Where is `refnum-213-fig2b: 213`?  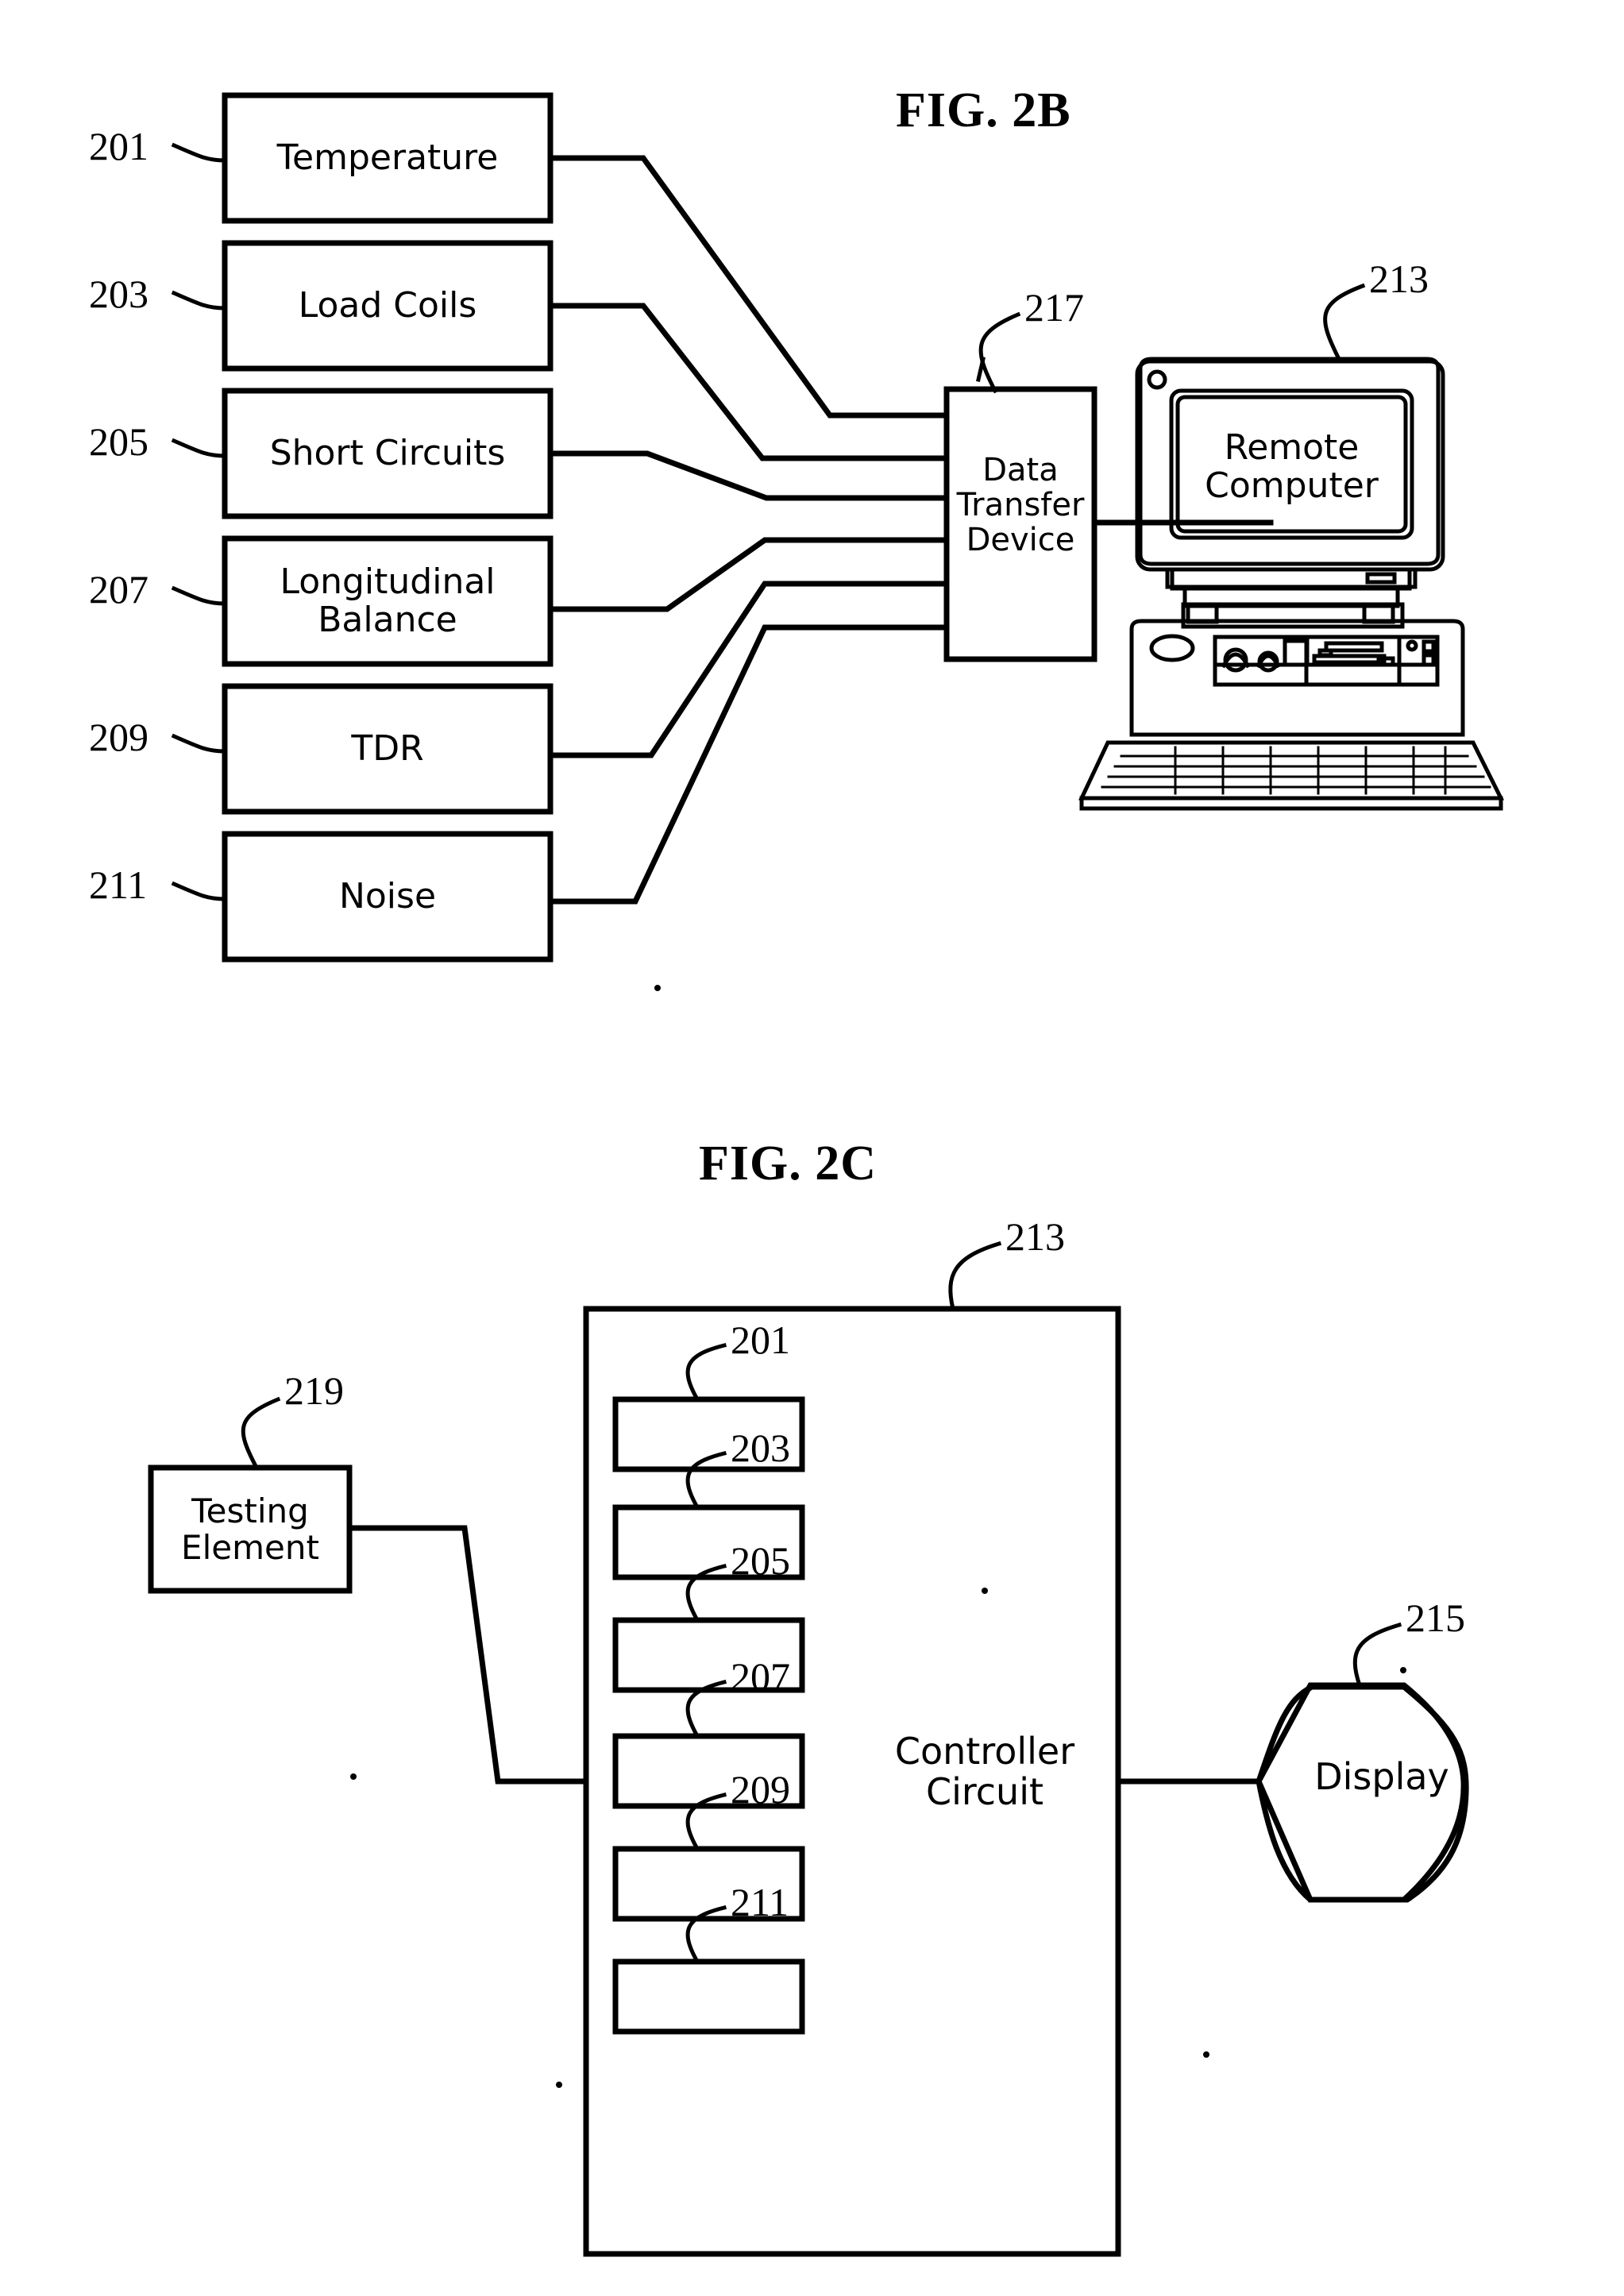 refnum-213-fig2b: 213 is located at coordinates (1399, 279).